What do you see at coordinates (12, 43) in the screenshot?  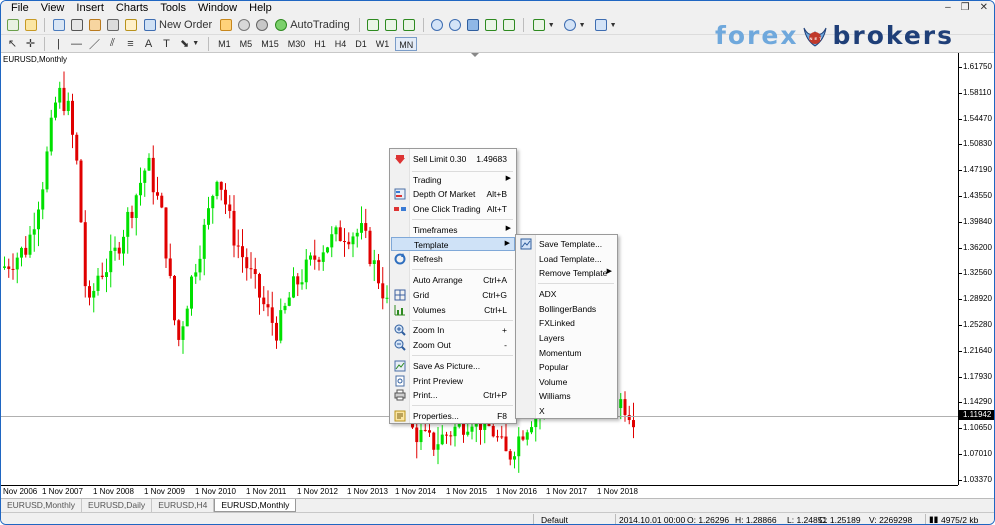 I see `cursor-button: ↖` at bounding box center [12, 43].